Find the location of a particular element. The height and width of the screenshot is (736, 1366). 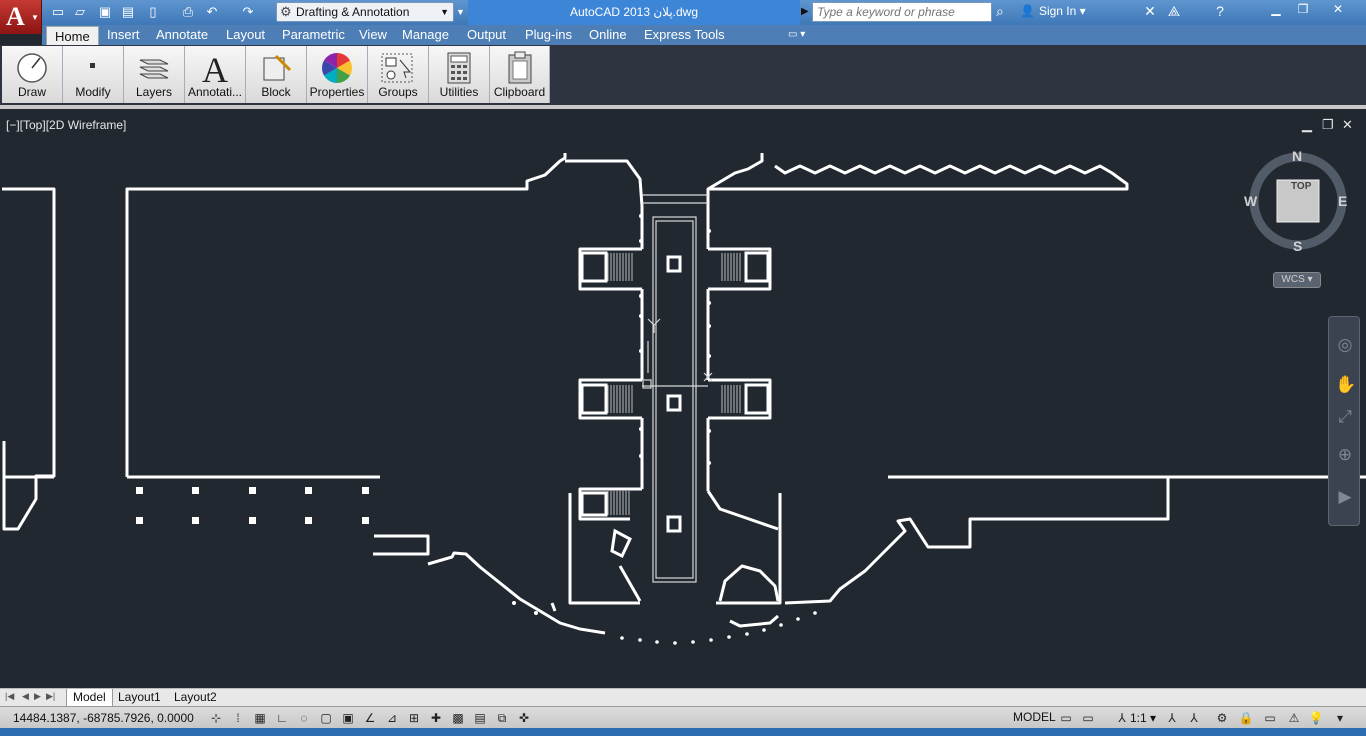

expand-arrow-icon: ▶ is located at coordinates (805, 11).